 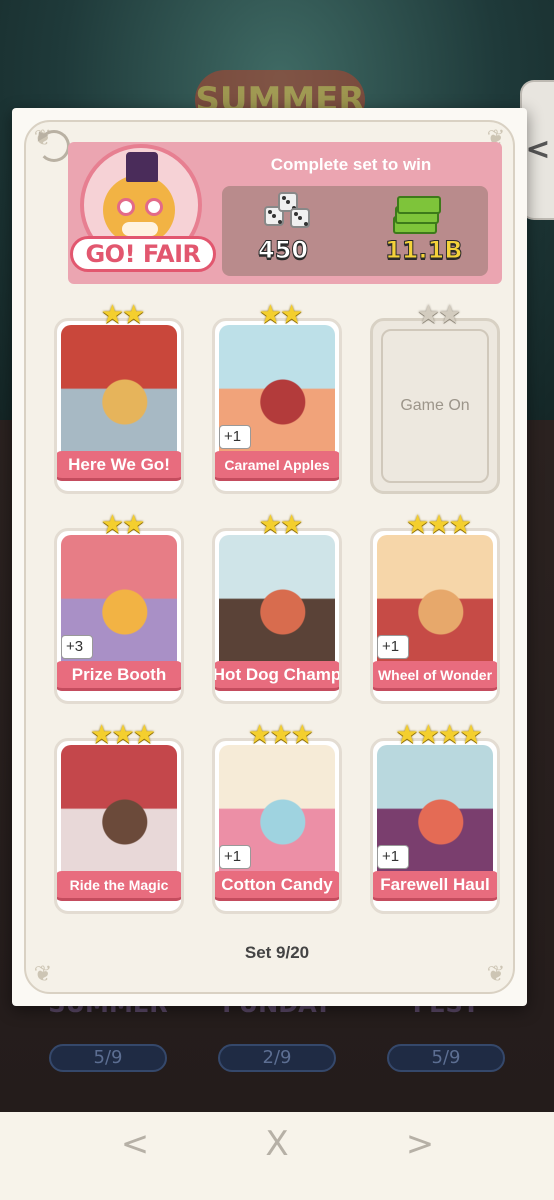 I want to click on card: Cotton Candy +1, so click(x=277, y=826).